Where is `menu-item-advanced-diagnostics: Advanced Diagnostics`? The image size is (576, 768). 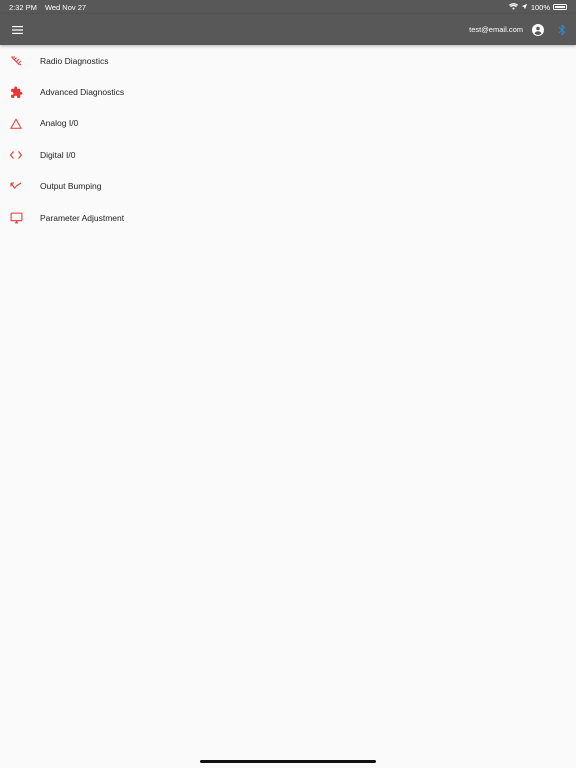 menu-item-advanced-diagnostics: Advanced Diagnostics is located at coordinates (288, 91).